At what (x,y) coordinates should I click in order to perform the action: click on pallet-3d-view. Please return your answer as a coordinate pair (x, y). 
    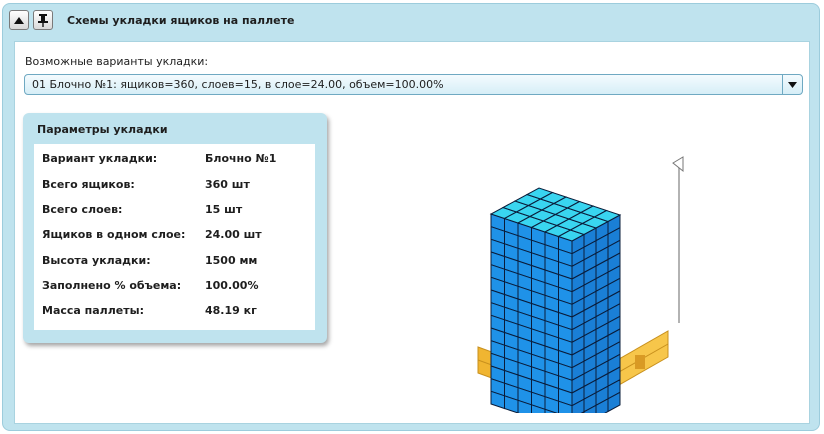
    Looking at the image, I should click on (580, 284).